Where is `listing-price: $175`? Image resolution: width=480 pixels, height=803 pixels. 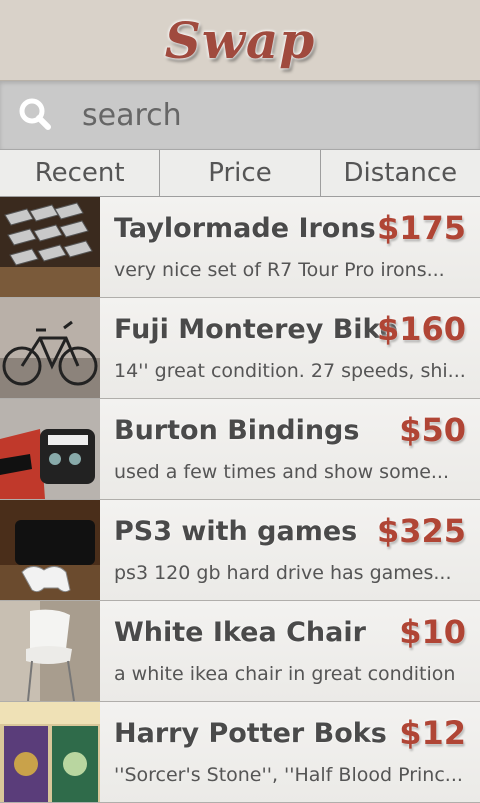 listing-price: $175 is located at coordinates (421, 228).